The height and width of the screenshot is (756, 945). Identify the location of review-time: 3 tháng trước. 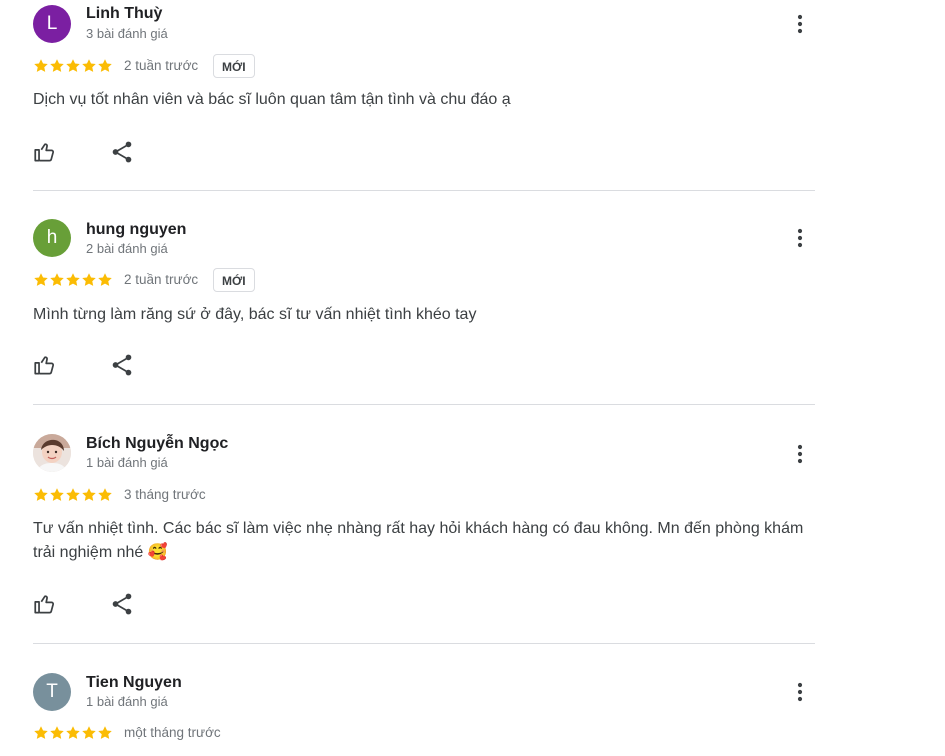
(165, 494).